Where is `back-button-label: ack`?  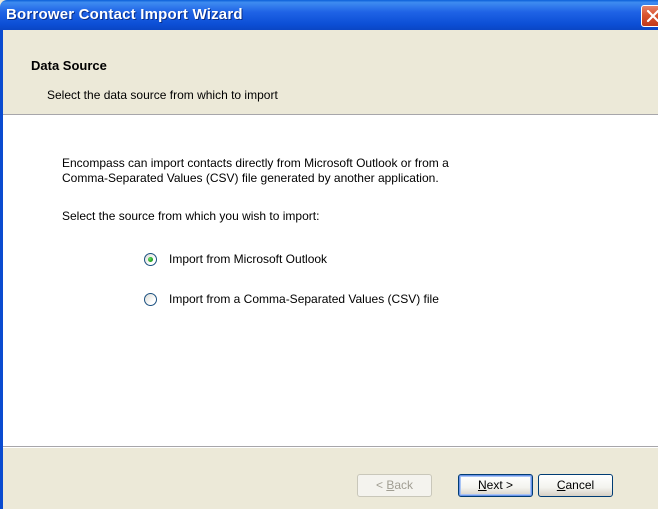
back-button-label: ack is located at coordinates (404, 485).